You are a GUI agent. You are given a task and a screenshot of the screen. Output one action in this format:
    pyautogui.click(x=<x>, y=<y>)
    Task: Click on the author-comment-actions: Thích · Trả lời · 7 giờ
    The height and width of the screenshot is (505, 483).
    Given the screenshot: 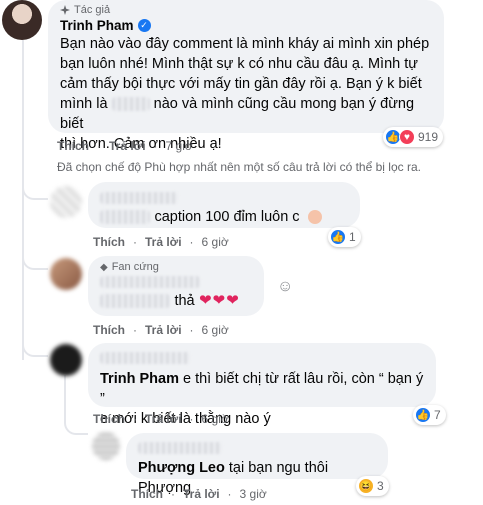 What is the action you would take?
    pyautogui.click(x=125, y=146)
    